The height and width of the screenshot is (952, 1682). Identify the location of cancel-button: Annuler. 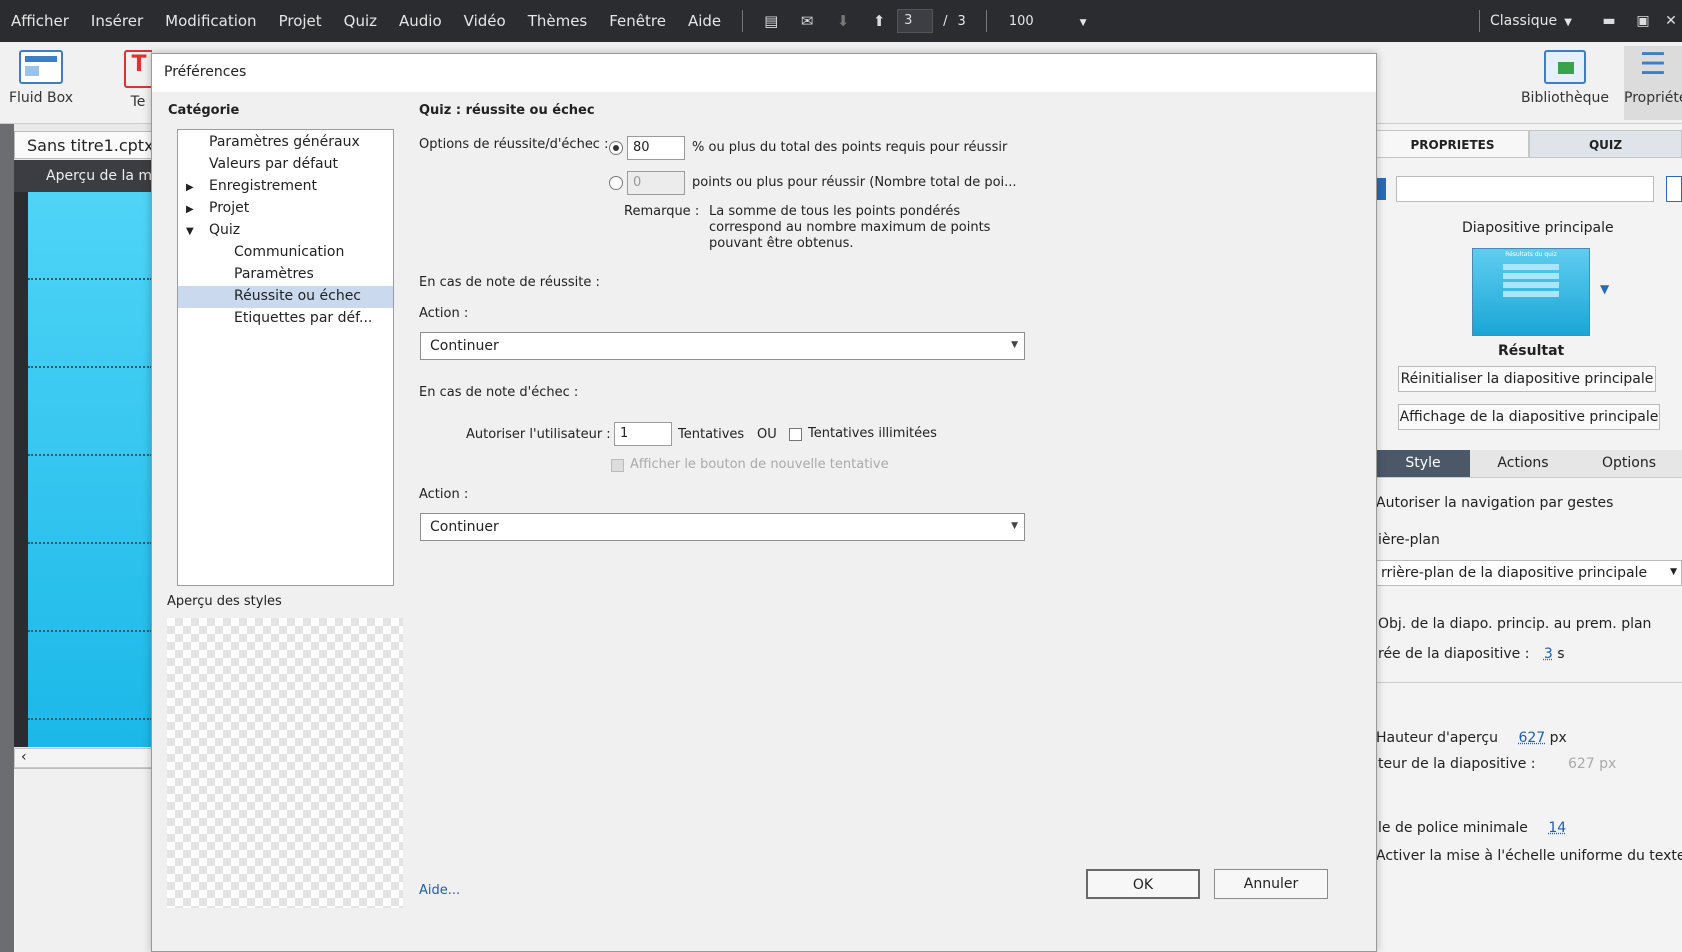
(1271, 884).